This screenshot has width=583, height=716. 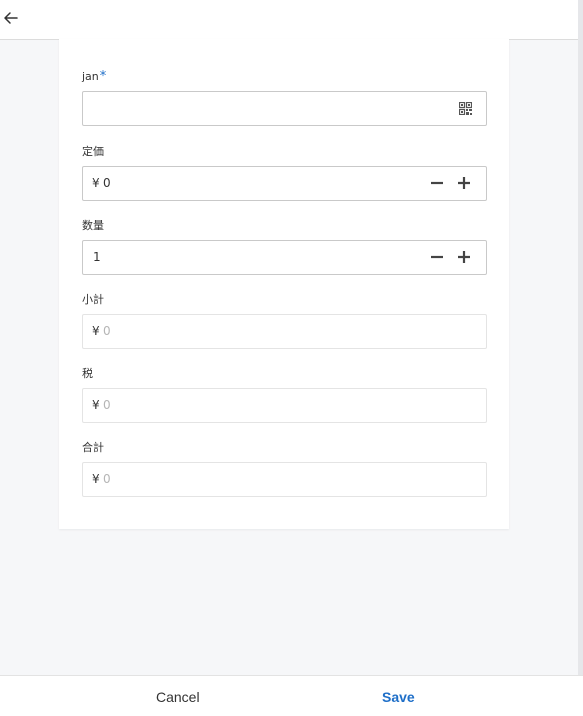 What do you see at coordinates (107, 183) in the screenshot?
I see `list-price-value: 0` at bounding box center [107, 183].